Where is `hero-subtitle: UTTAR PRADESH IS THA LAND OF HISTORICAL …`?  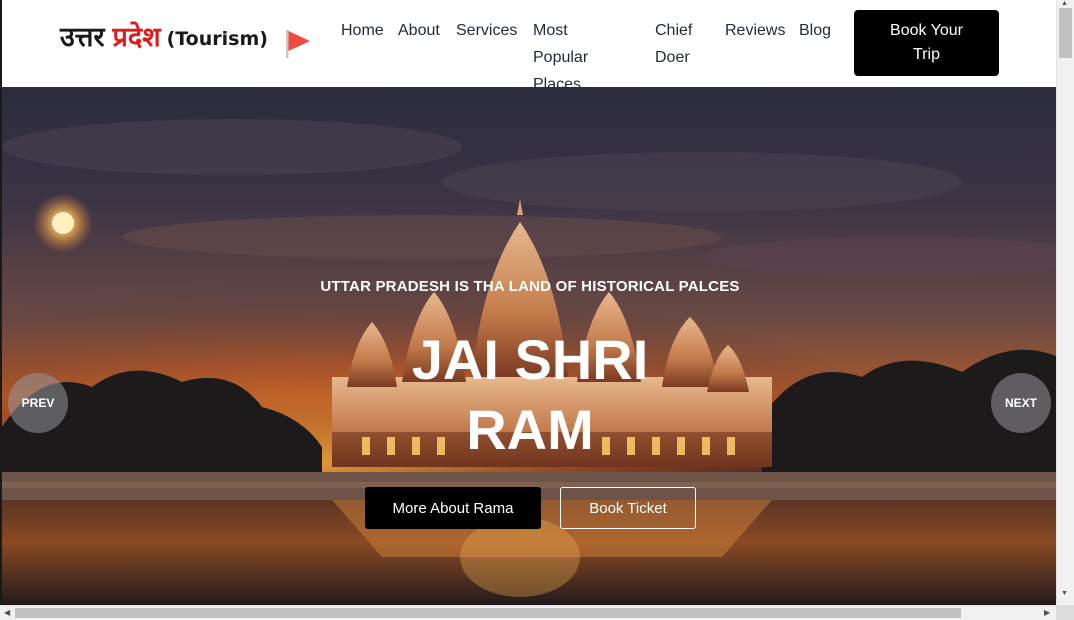
hero-subtitle: UTTAR PRADESH IS THA LAND OF HISTORICAL … is located at coordinates (530, 286).